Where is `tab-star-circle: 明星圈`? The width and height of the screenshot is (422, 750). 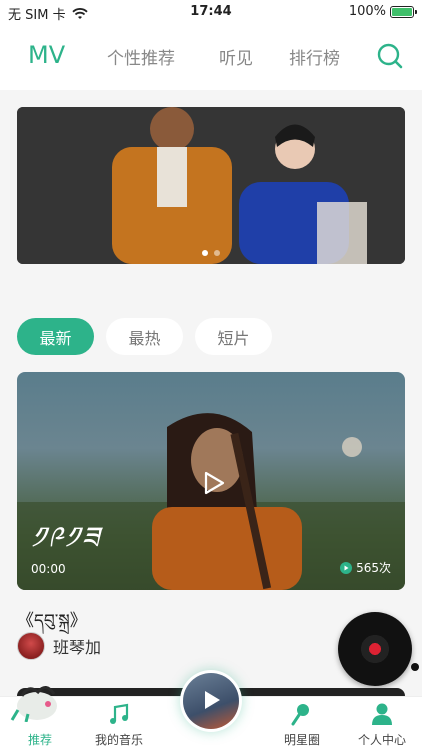
tab-star-circle: 明星圈 is located at coordinates (302, 724).